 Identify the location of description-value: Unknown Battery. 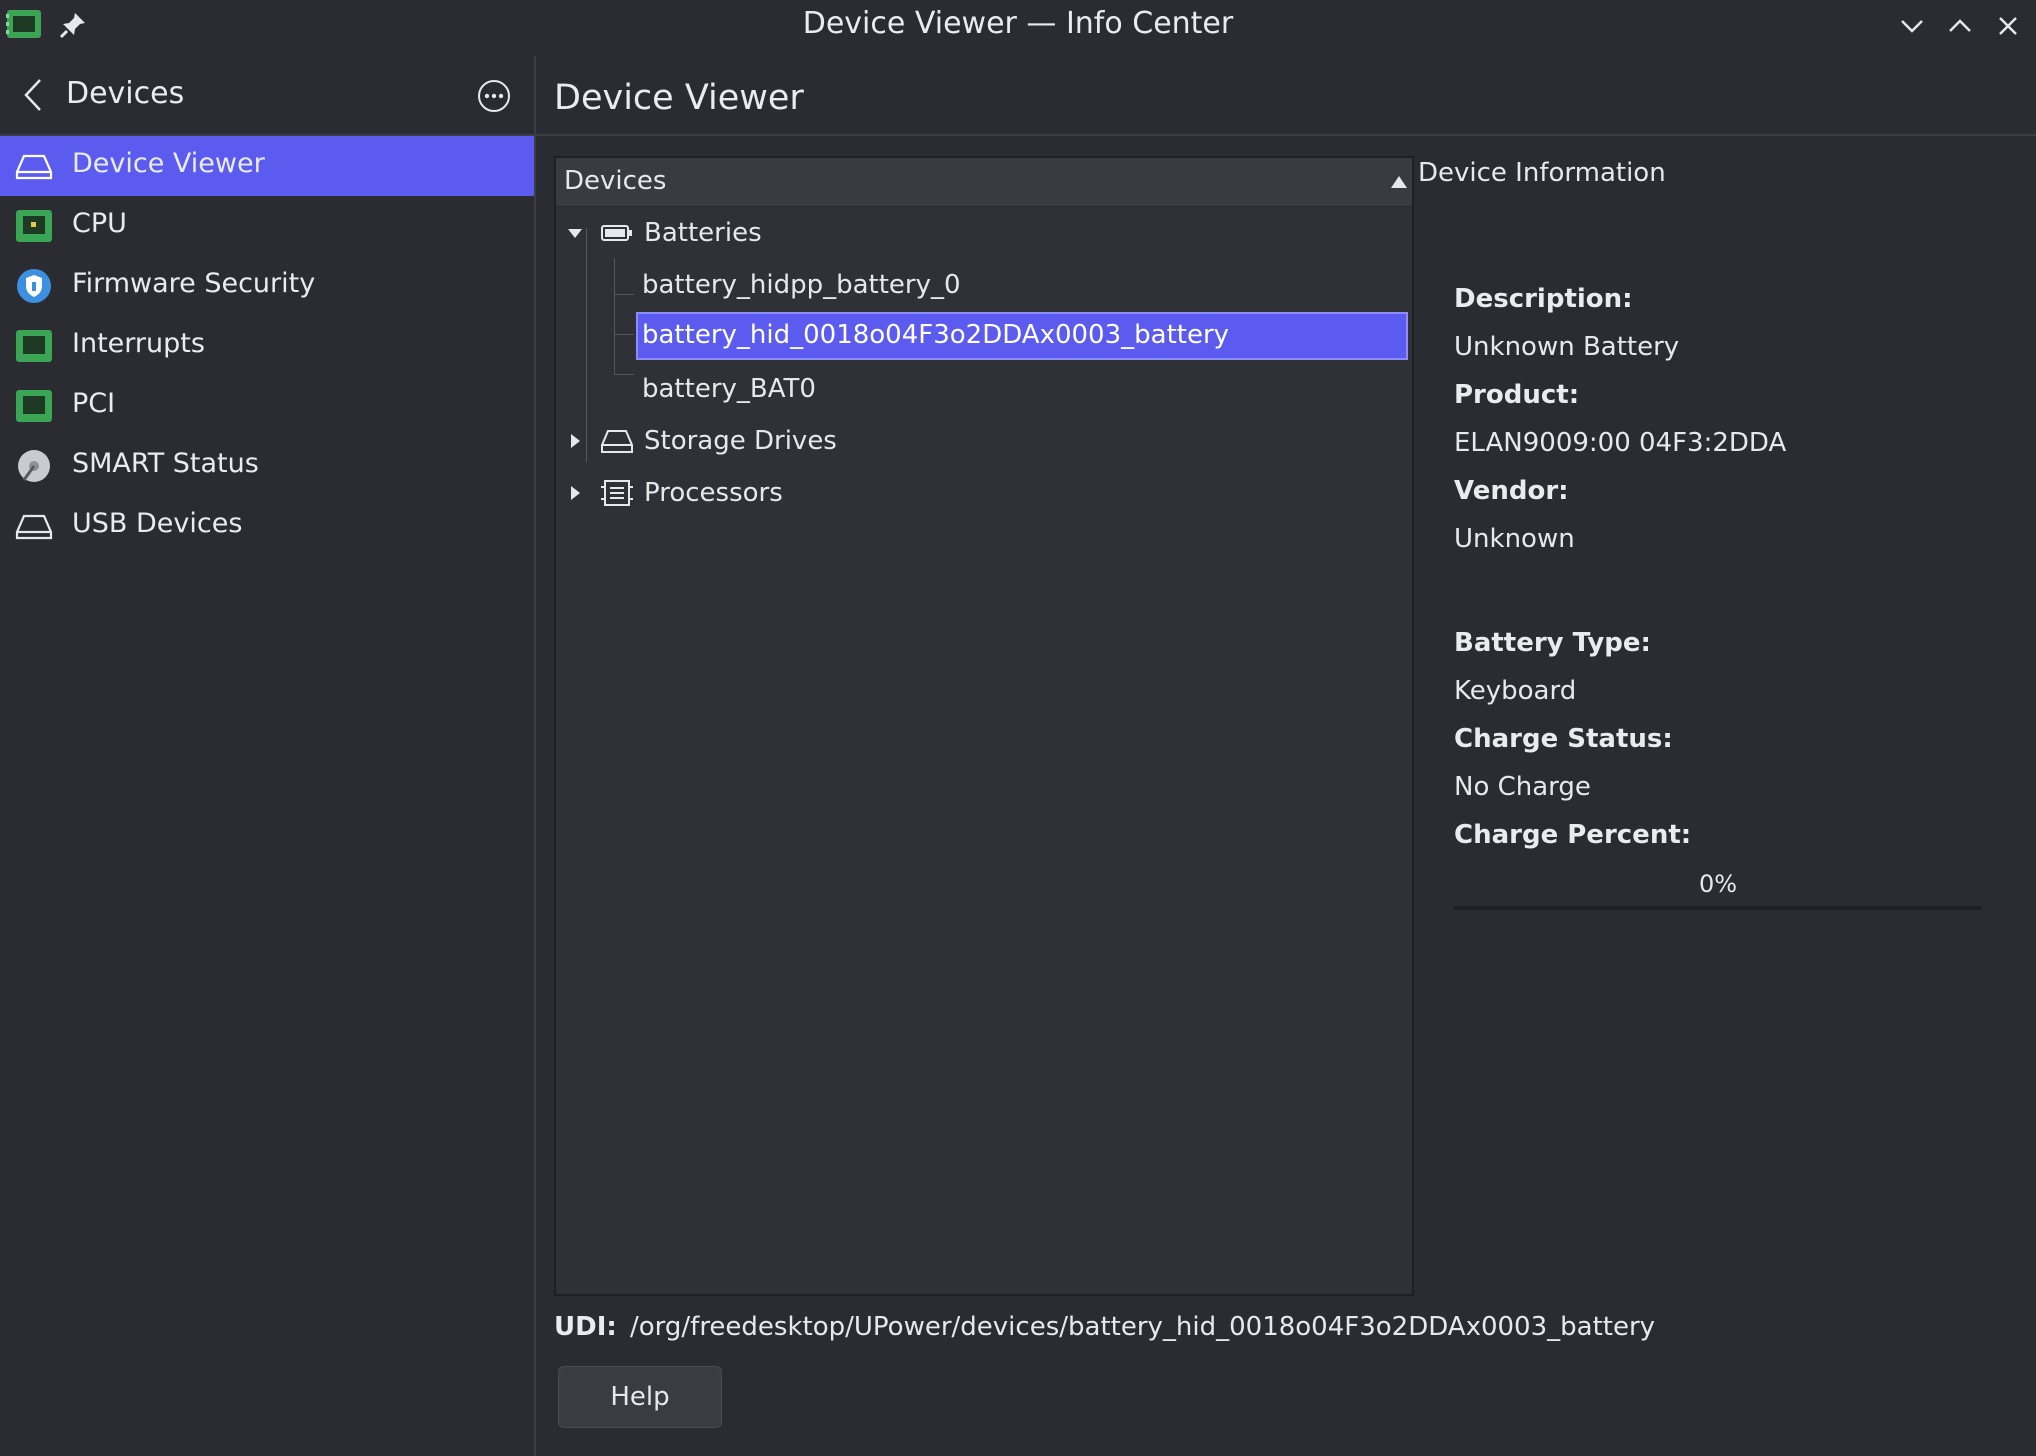
(1567, 347).